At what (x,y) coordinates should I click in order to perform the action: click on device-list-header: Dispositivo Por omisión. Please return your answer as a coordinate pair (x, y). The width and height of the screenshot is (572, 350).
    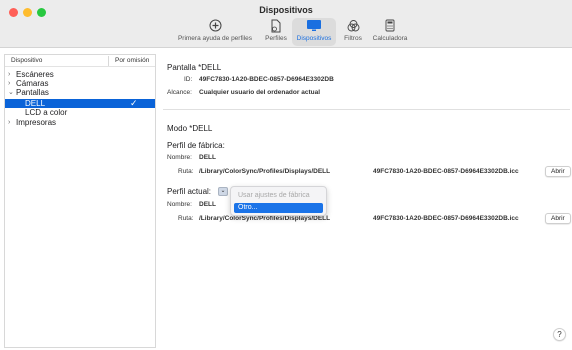
    Looking at the image, I should click on (80, 61).